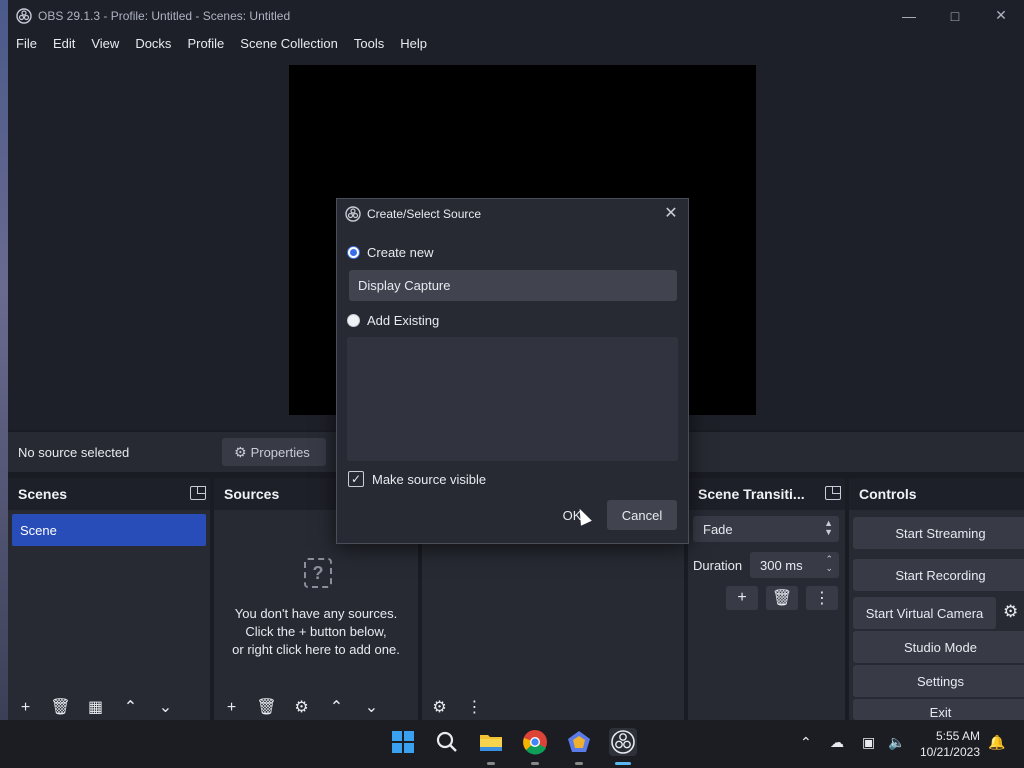 The image size is (1024, 768). What do you see at coordinates (400, 252) in the screenshot?
I see `create-new-label: Create new` at bounding box center [400, 252].